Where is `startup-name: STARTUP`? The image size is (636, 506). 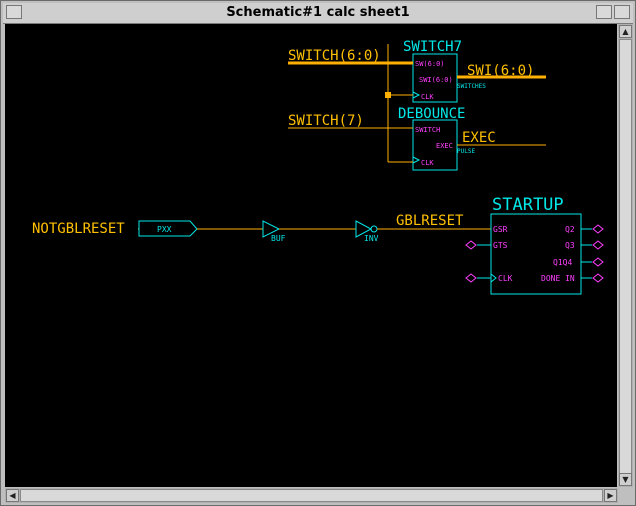 startup-name: STARTUP is located at coordinates (528, 205).